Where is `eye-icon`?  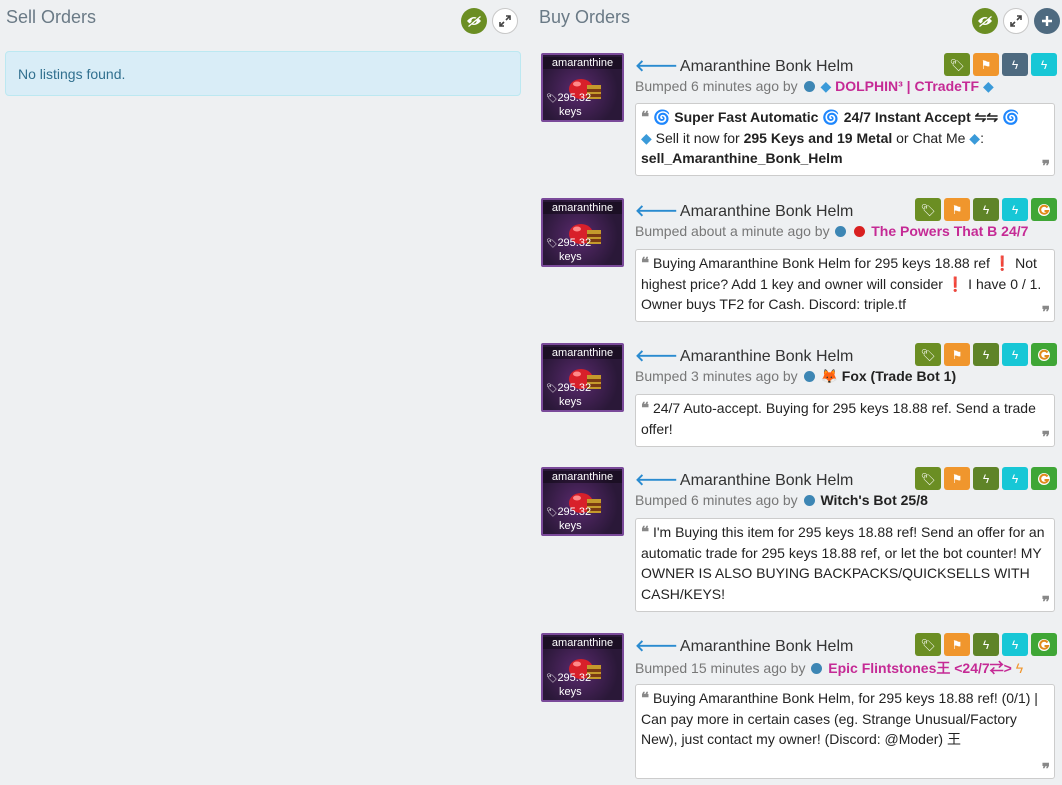
eye-icon is located at coordinates (985, 21).